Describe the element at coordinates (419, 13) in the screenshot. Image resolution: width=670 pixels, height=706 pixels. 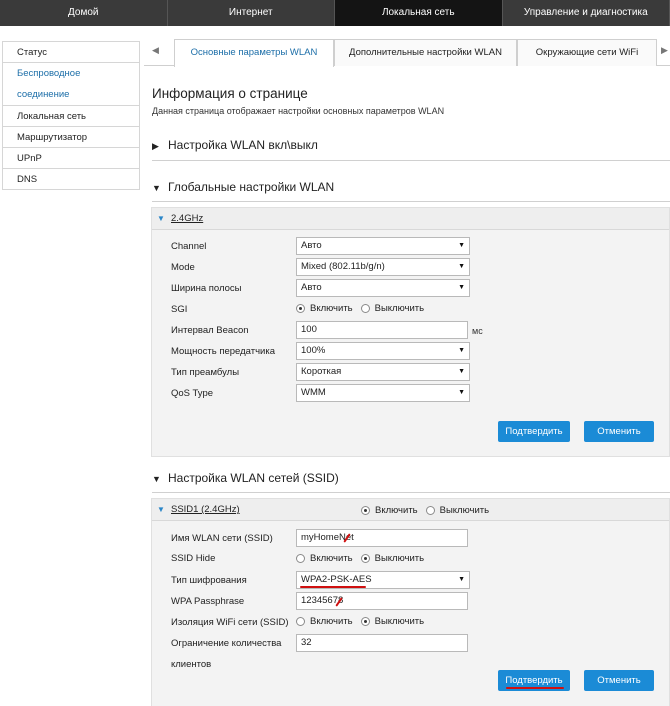
I see `nav-tab-local-network: Локальная сеть` at that location.